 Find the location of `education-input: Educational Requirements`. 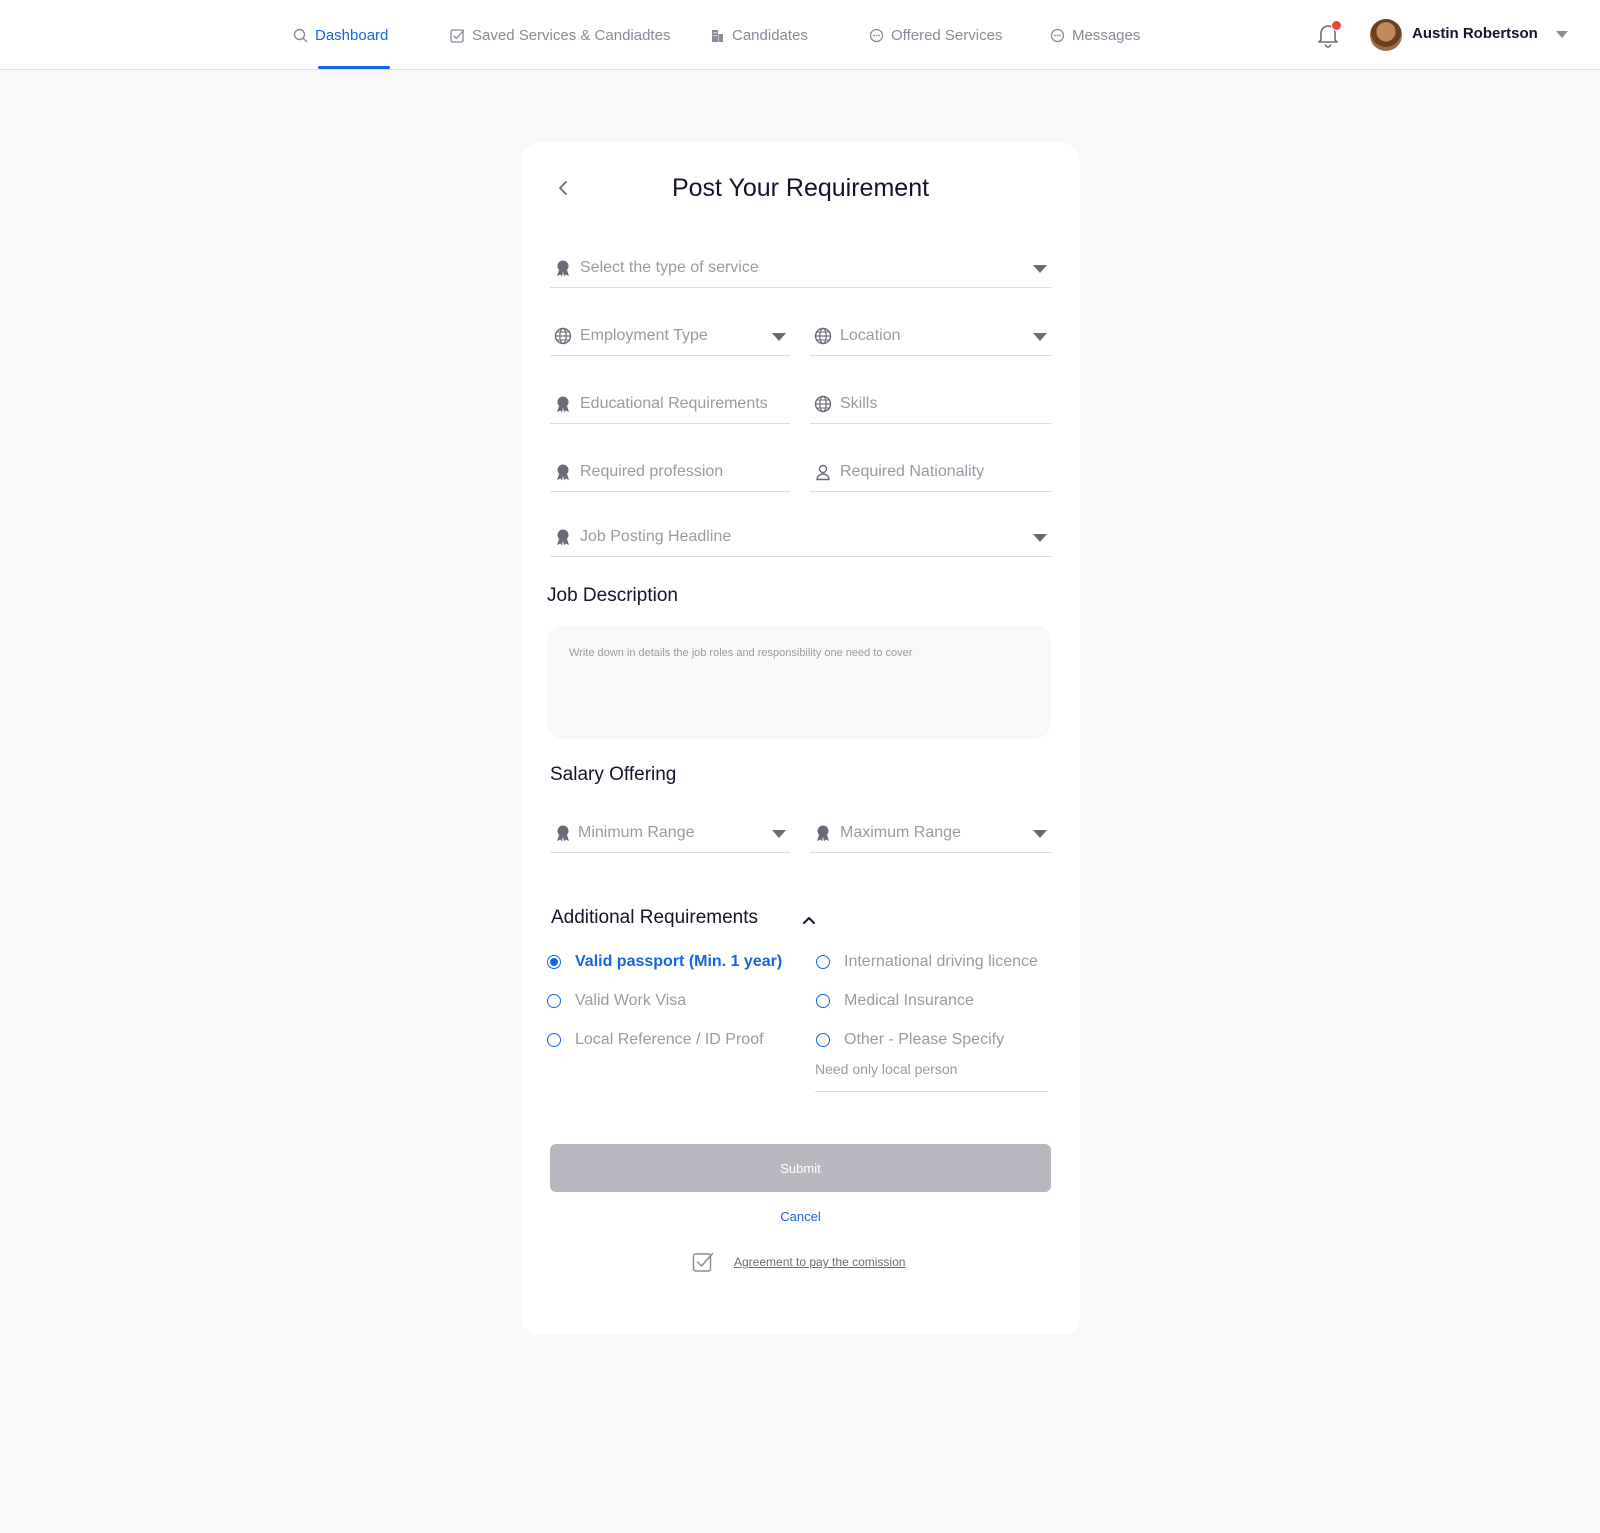

education-input: Educational Requirements is located at coordinates (670, 403).